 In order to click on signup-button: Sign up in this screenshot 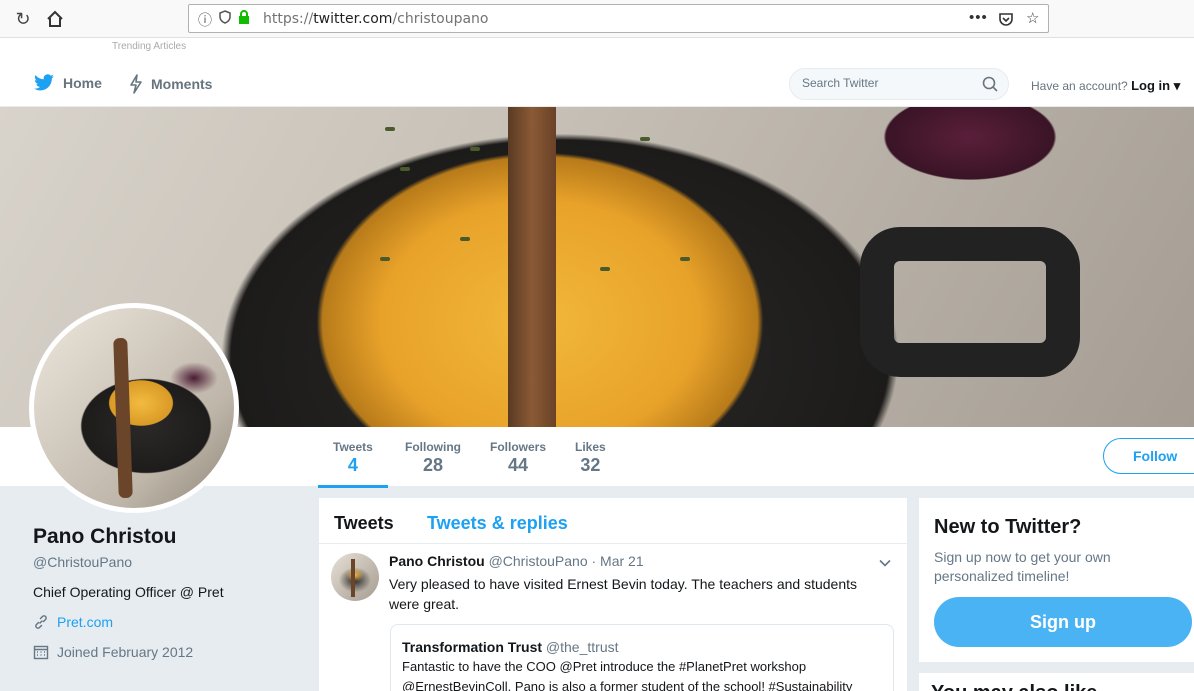, I will do `click(1063, 622)`.